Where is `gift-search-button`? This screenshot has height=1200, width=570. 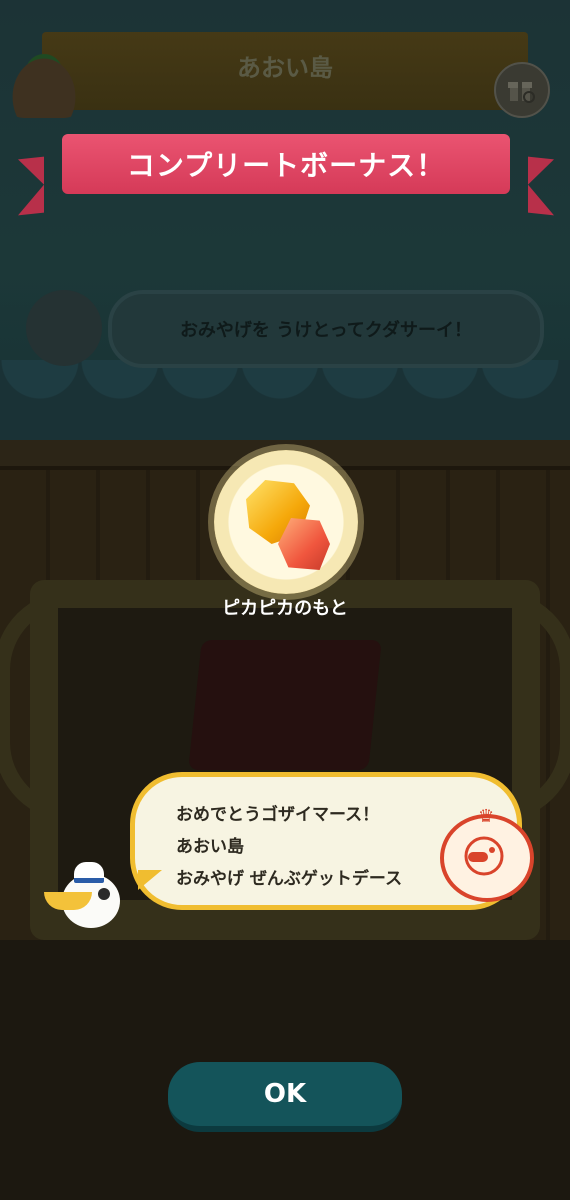
gift-search-button is located at coordinates (522, 90).